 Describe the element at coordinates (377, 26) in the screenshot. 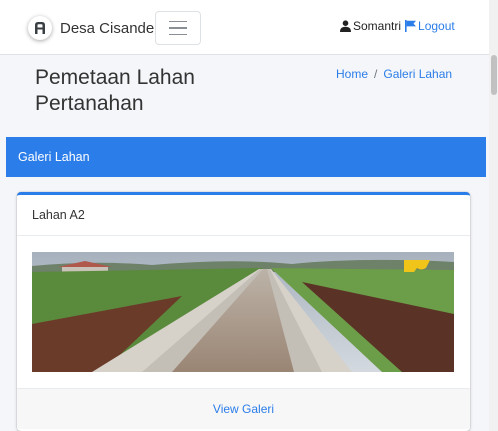

I see `user-name: Somantri` at that location.